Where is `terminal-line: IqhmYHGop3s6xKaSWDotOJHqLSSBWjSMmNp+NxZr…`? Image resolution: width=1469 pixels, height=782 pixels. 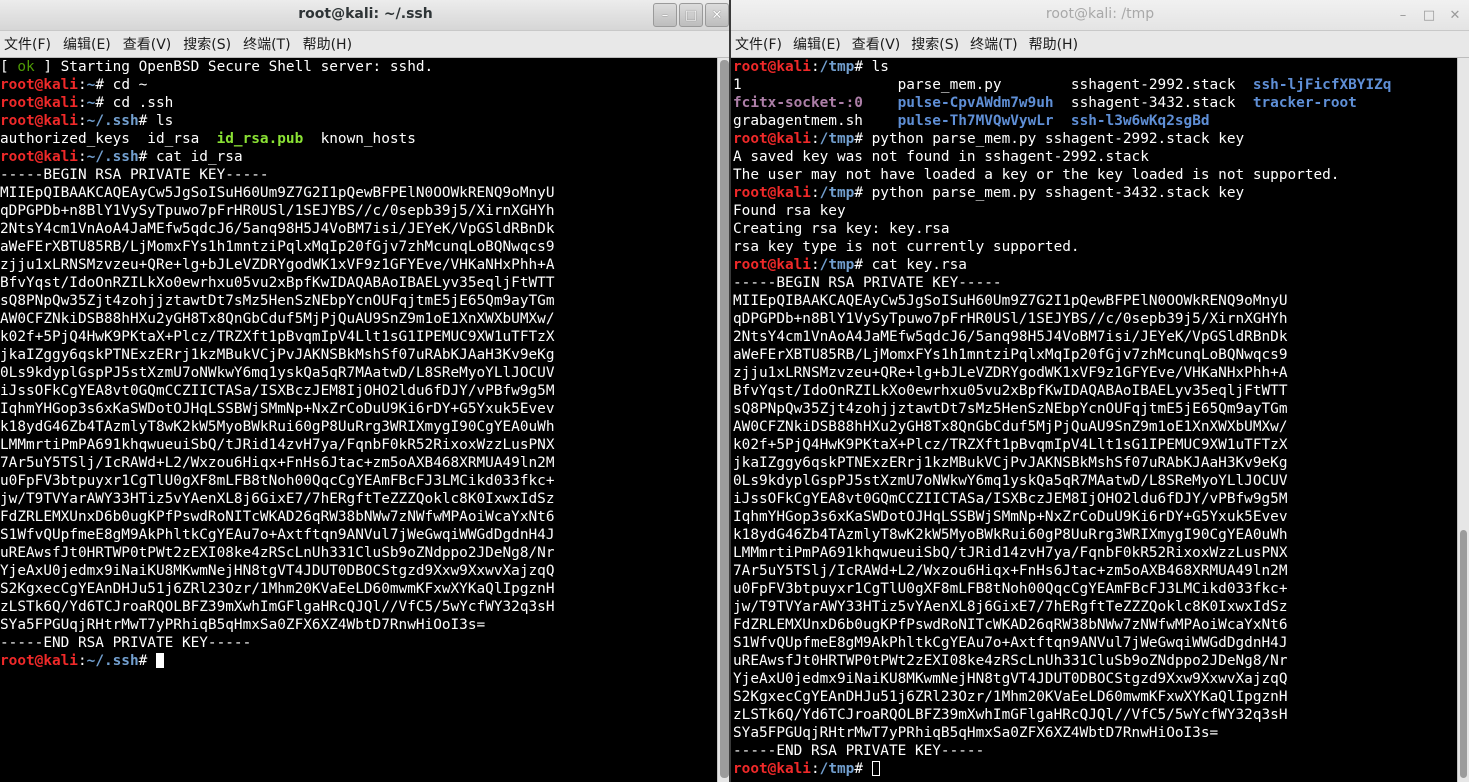 terminal-line: IqhmYHGop3s6xKaSWDotOJHqLSSBWjSMmNp+NxZr… is located at coordinates (1062, 517).